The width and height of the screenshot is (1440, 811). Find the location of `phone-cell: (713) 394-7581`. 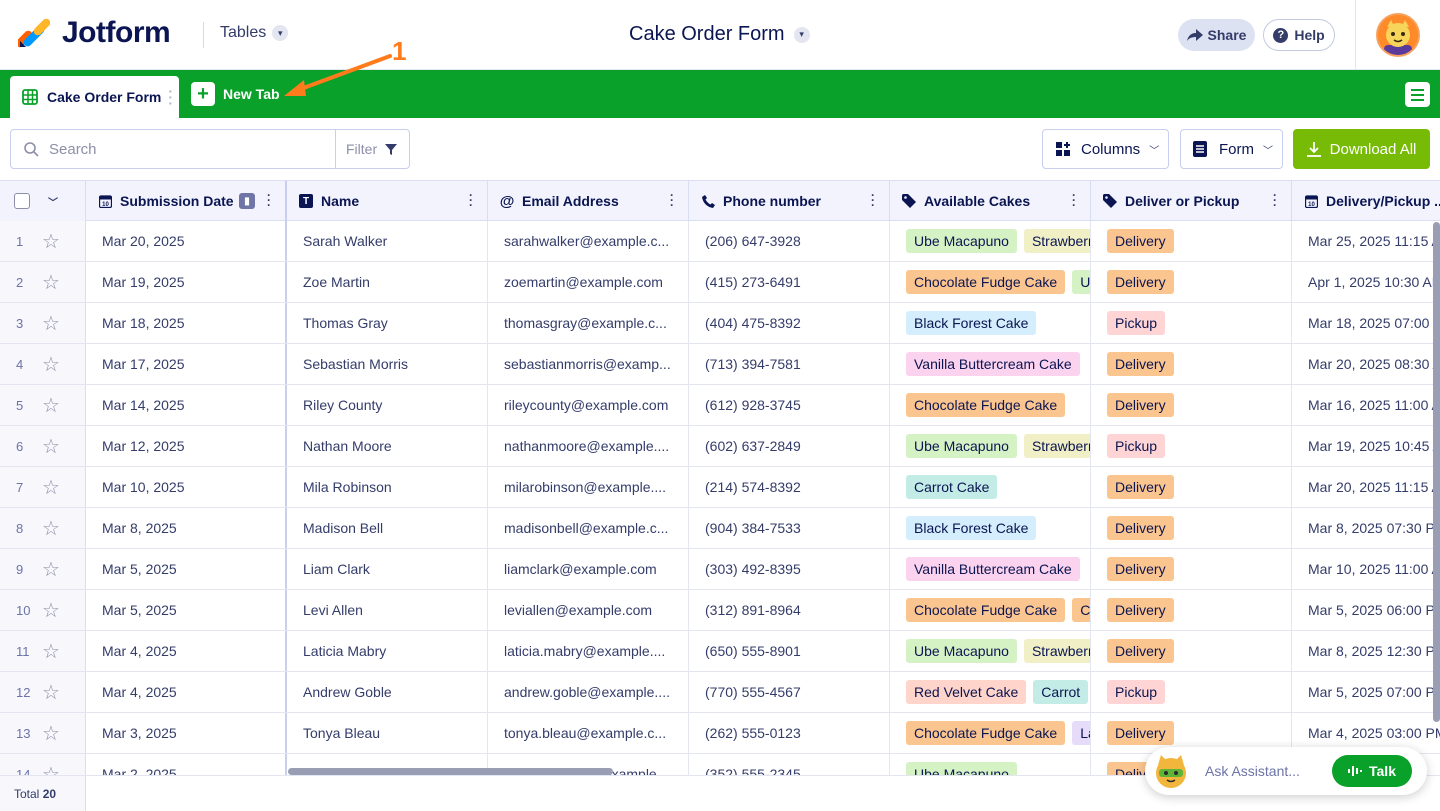

phone-cell: (713) 394-7581 is located at coordinates (789, 364).